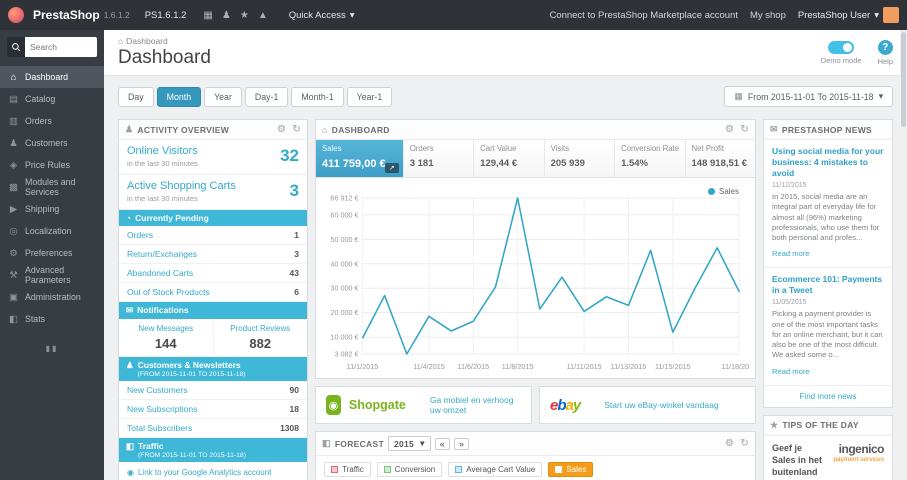  What do you see at coordinates (52, 143) in the screenshot?
I see `sidebar-item-customers: ♟ Customers` at bounding box center [52, 143].